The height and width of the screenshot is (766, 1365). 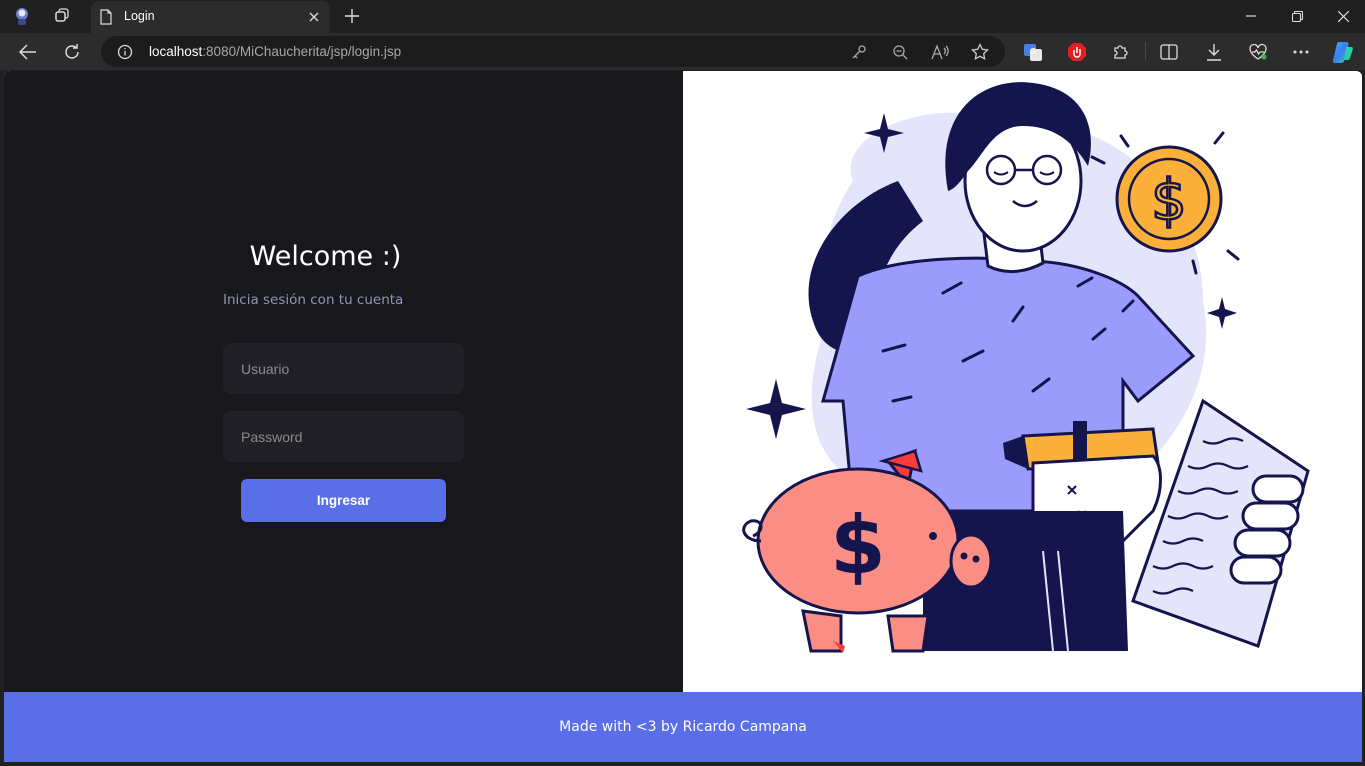 I want to click on zoom-out-icon, so click(x=900, y=52).